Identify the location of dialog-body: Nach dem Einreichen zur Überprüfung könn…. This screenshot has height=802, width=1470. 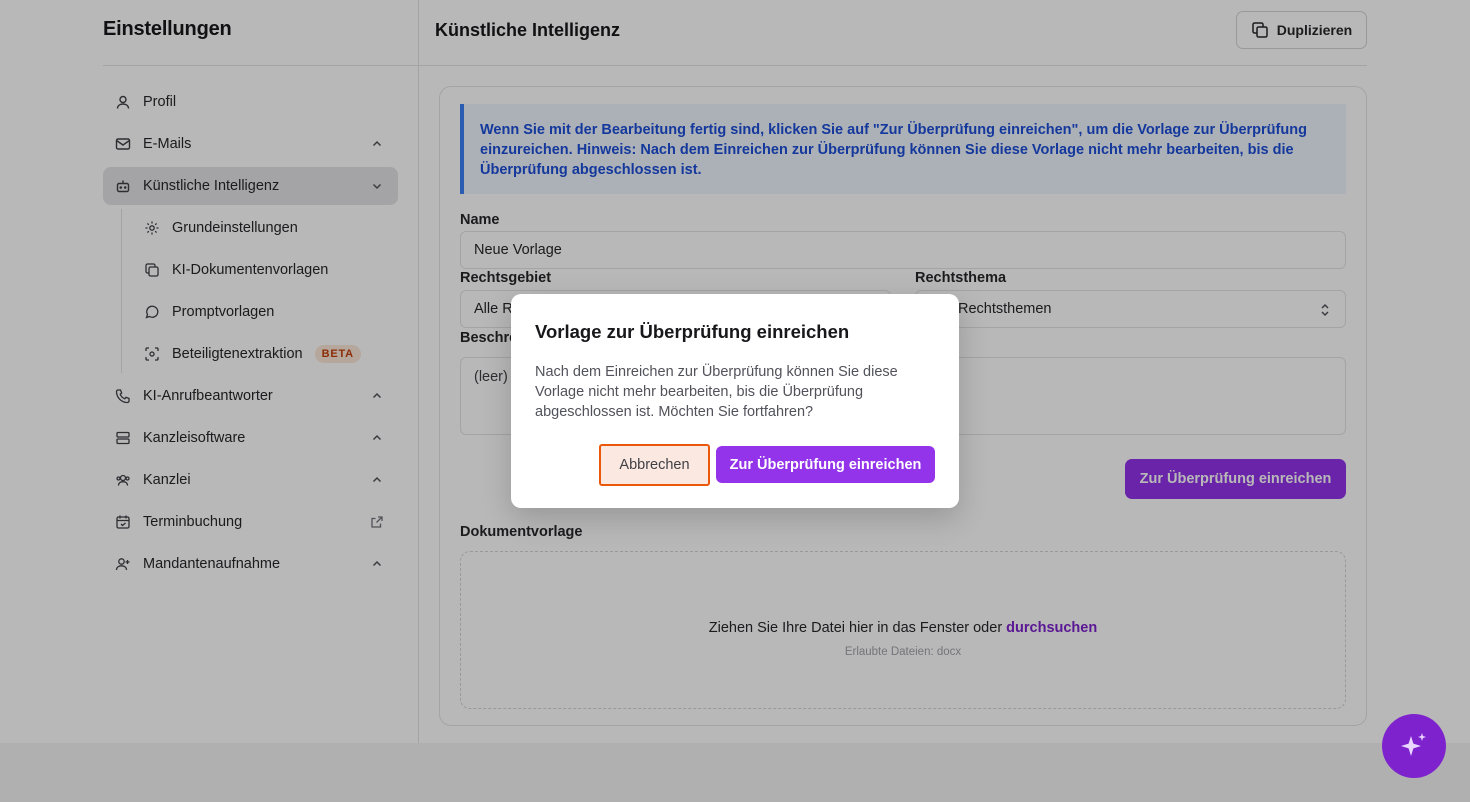
(716, 392).